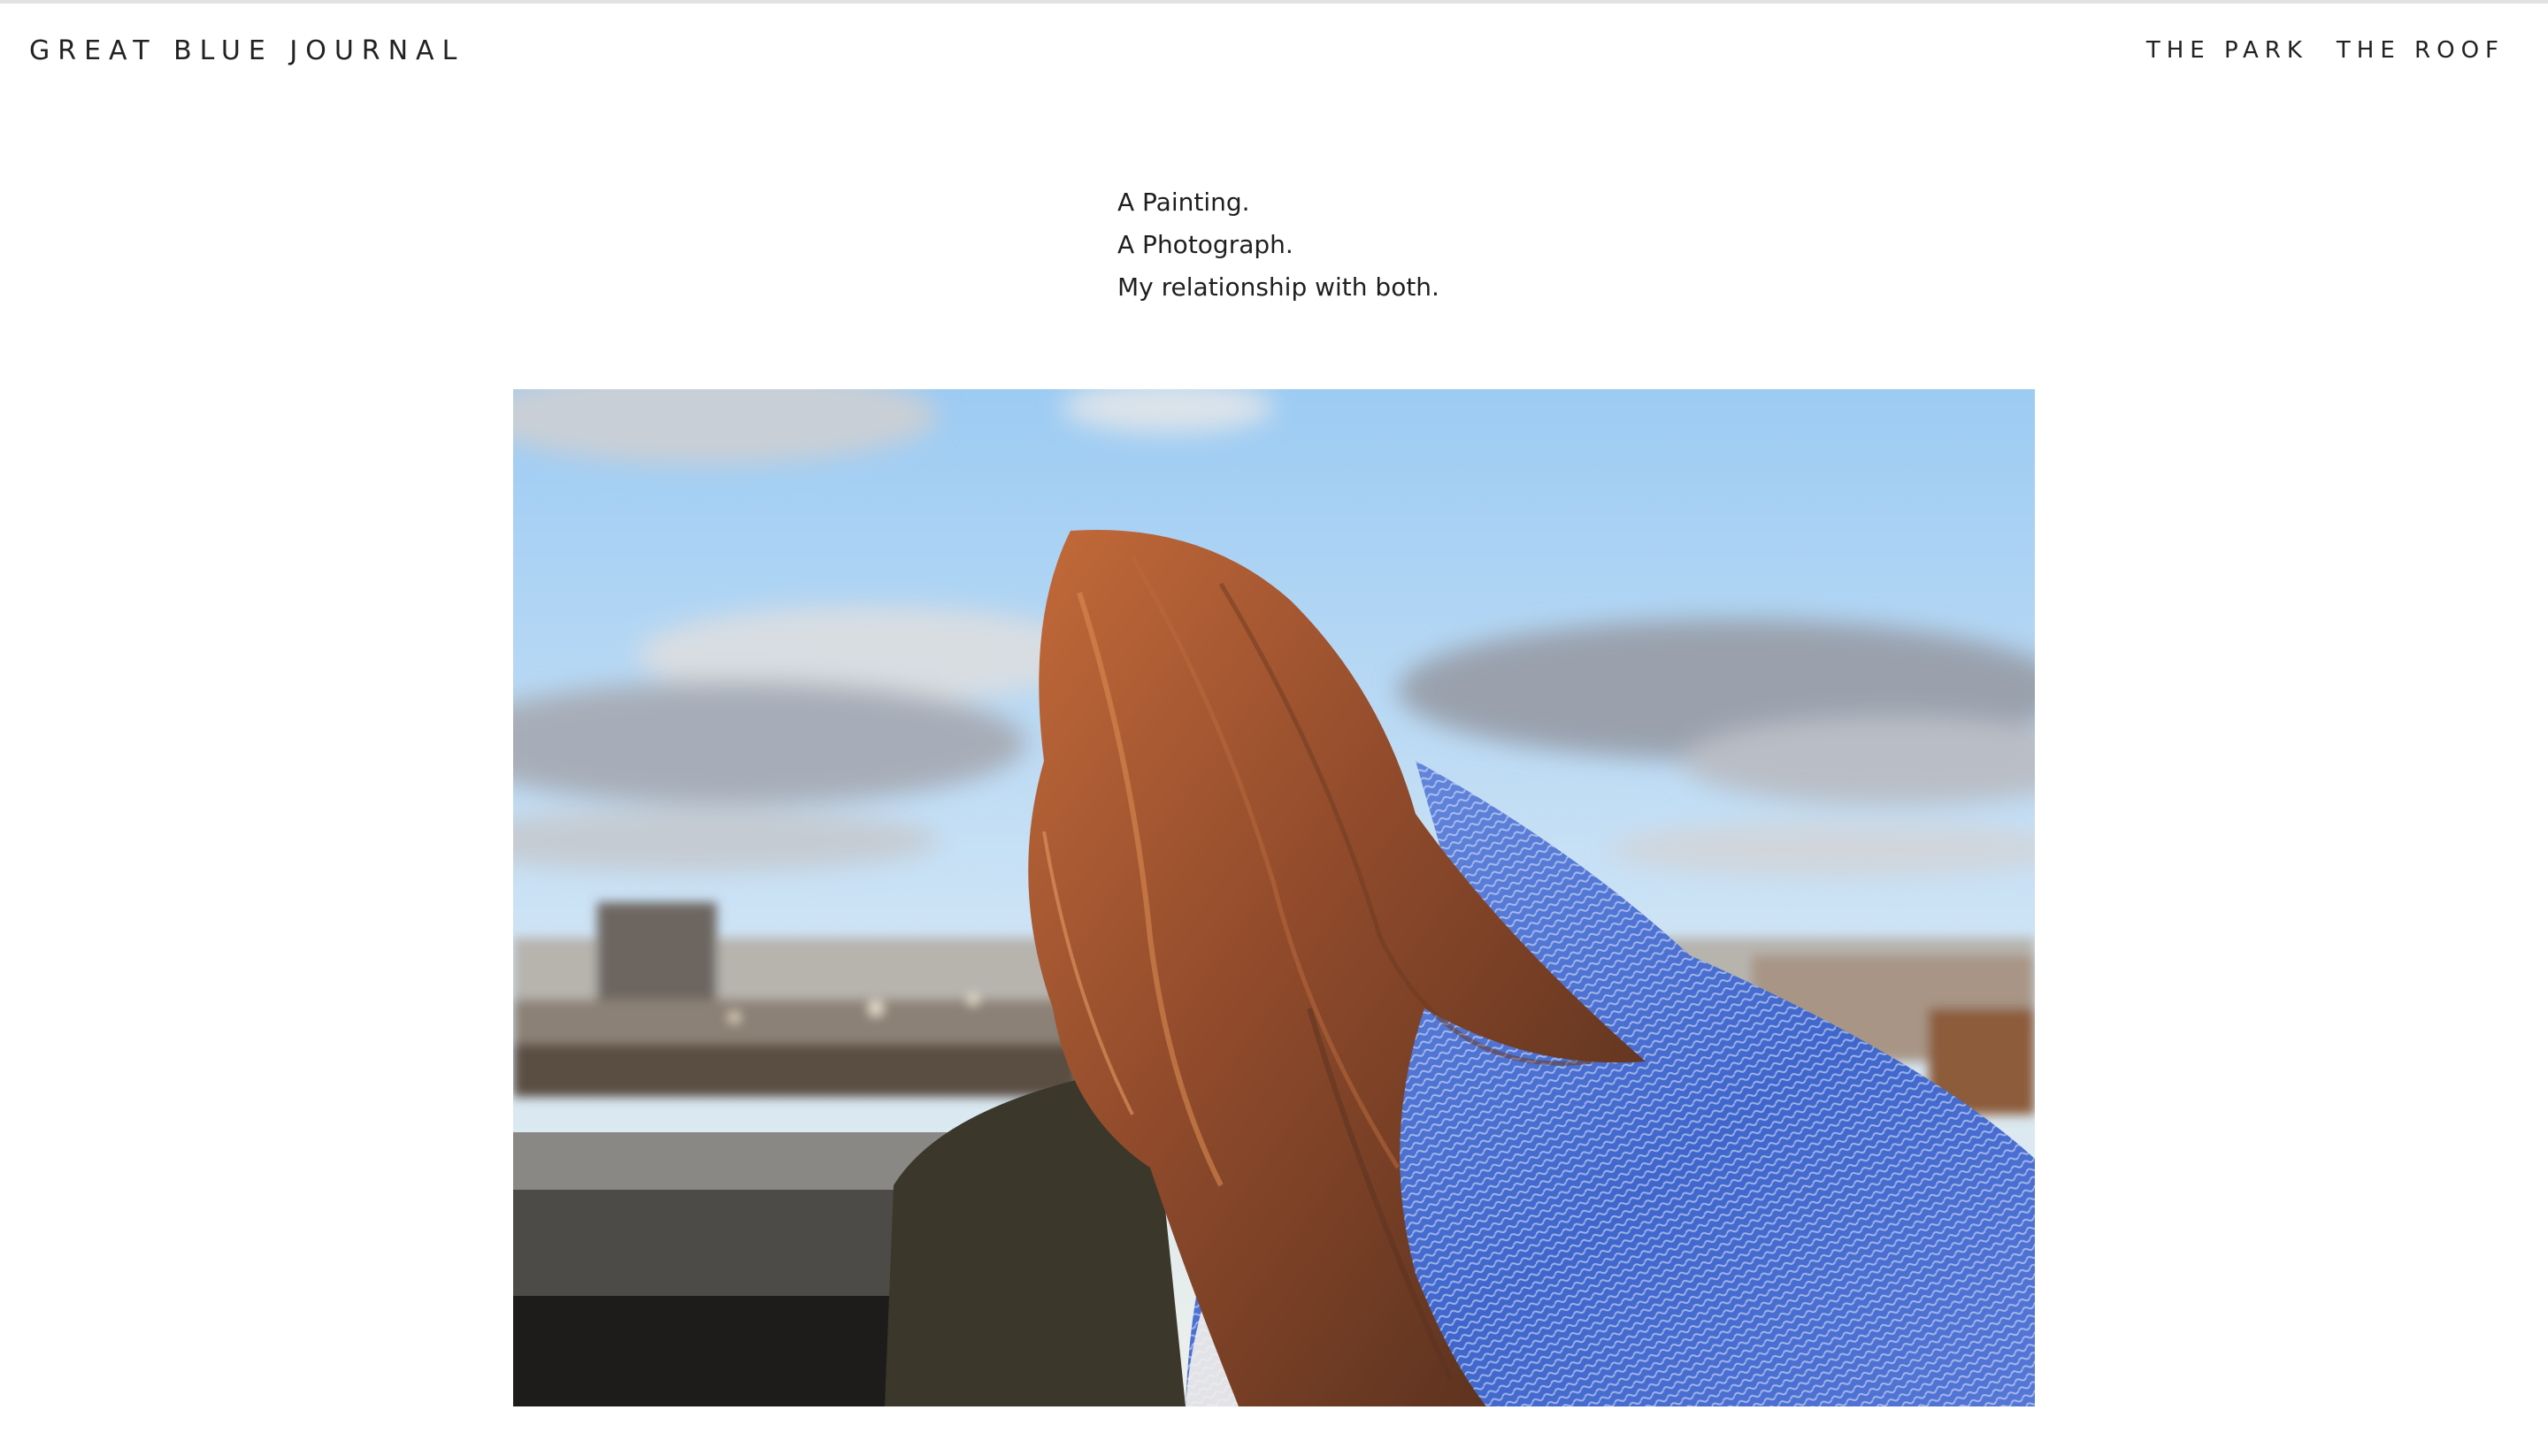  Describe the element at coordinates (246, 50) in the screenshot. I see `site-title-link: GREAT BLUE JOURNAL` at that location.